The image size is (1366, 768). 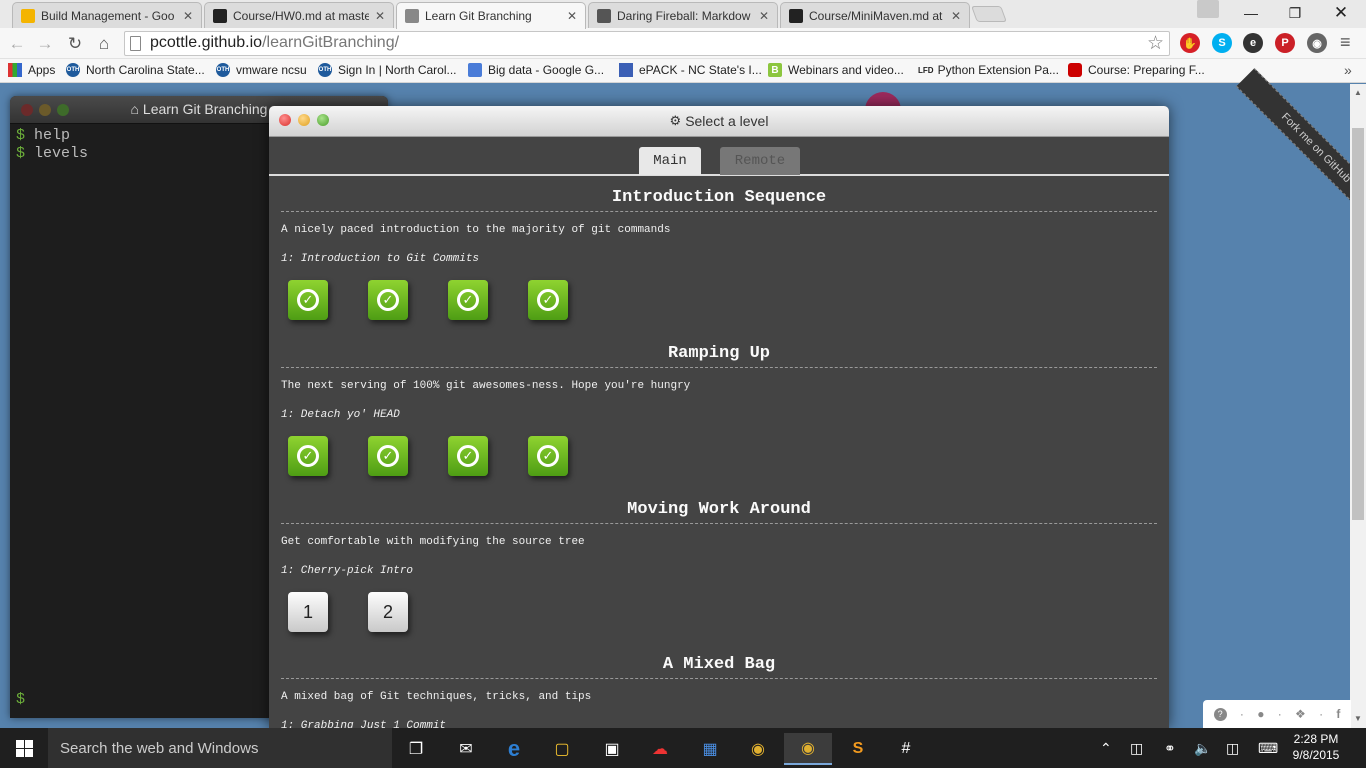 What do you see at coordinates (1295, 13) in the screenshot?
I see `maximize-icon: ❐` at bounding box center [1295, 13].